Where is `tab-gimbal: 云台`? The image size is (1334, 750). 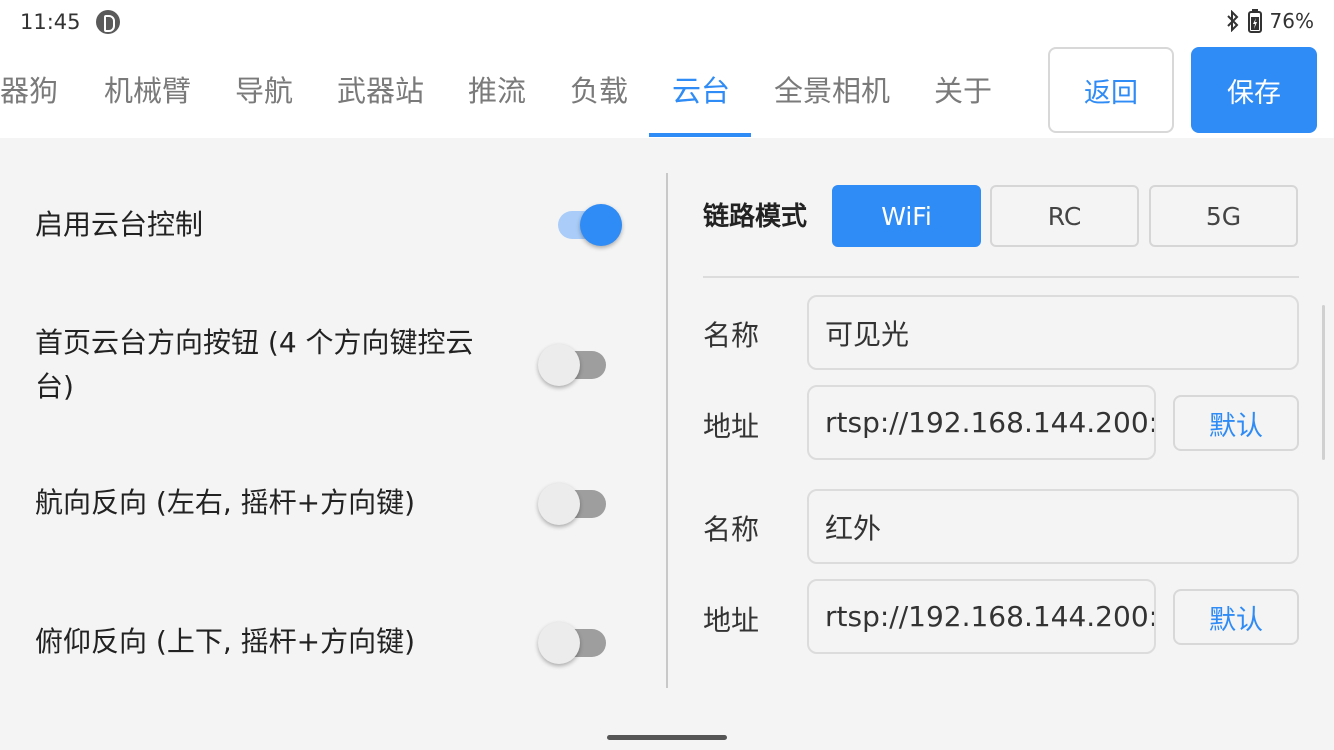 tab-gimbal: 云台 is located at coordinates (701, 91).